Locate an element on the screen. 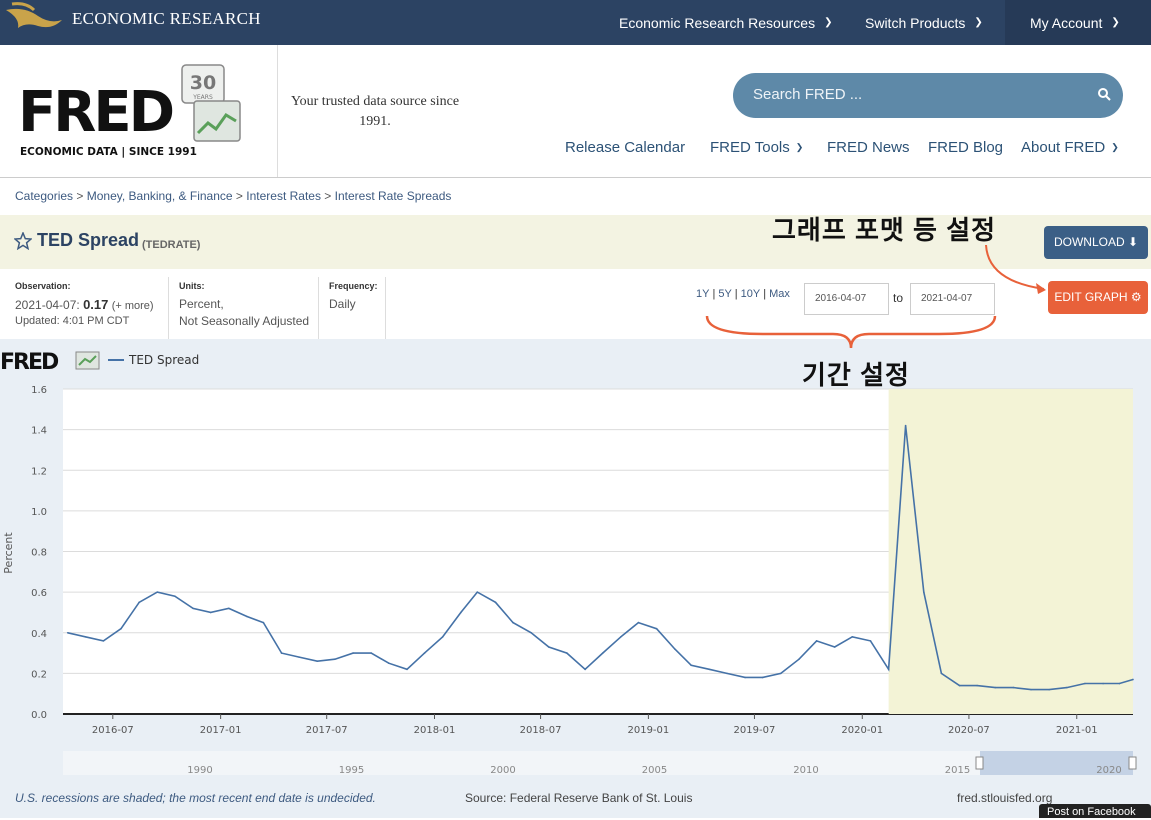  edit-graph-button: EDIT GRAPH ⚙ is located at coordinates (1098, 297).